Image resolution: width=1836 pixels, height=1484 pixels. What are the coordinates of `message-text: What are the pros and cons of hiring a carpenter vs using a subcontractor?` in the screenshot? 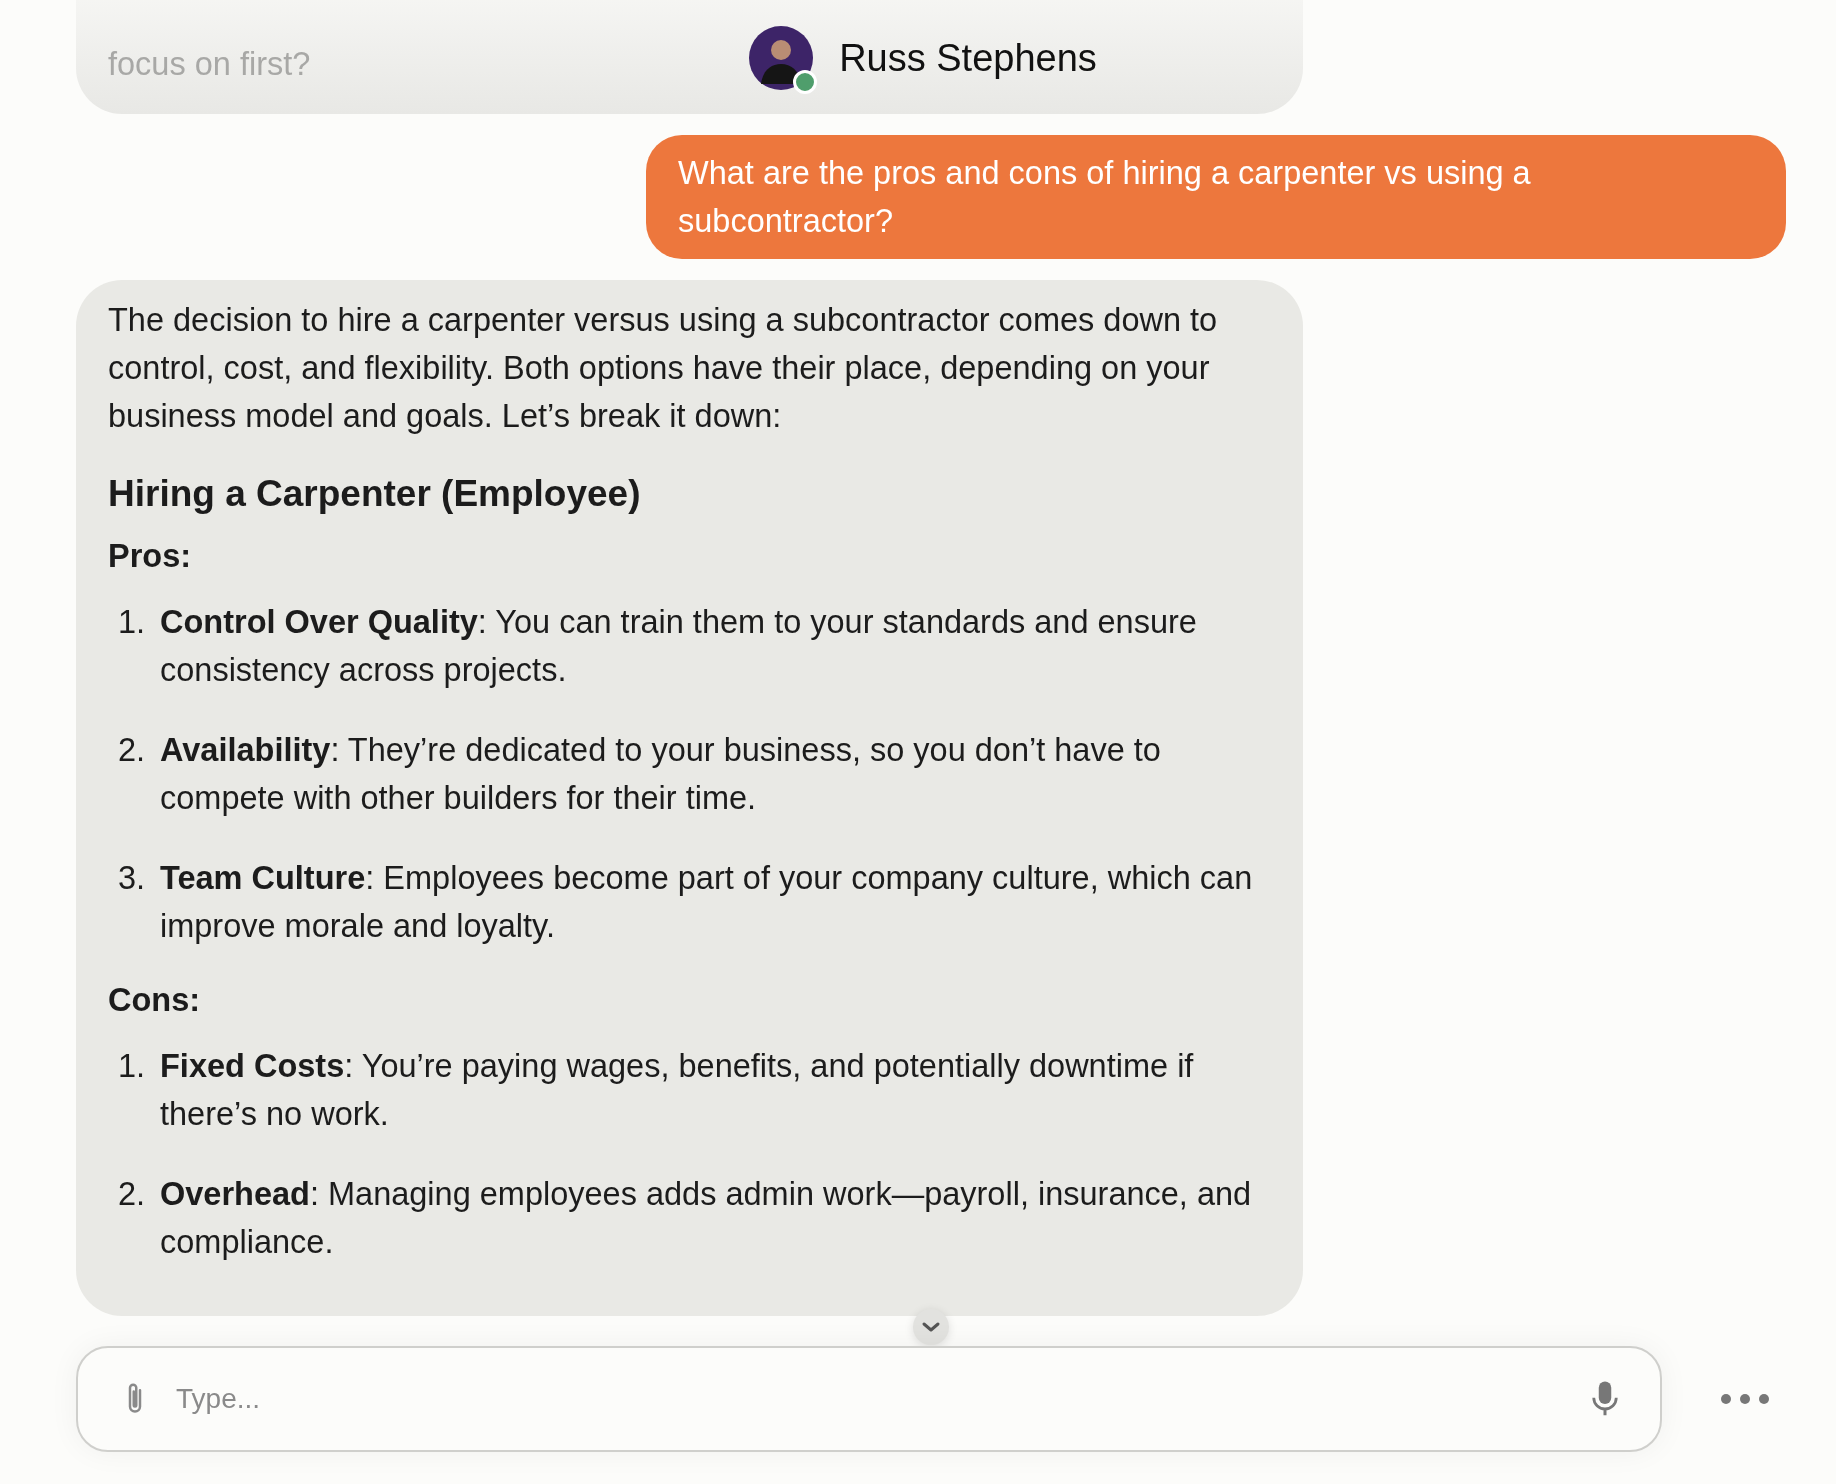 It's located at (1105, 197).